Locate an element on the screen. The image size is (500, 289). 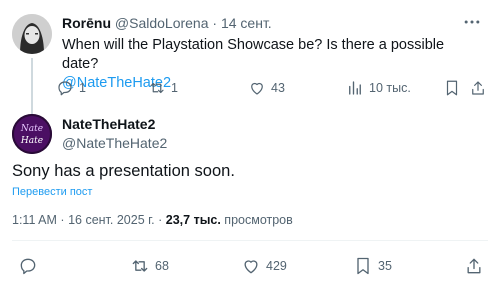
tweet-like-count: 429 is located at coordinates (276, 266).